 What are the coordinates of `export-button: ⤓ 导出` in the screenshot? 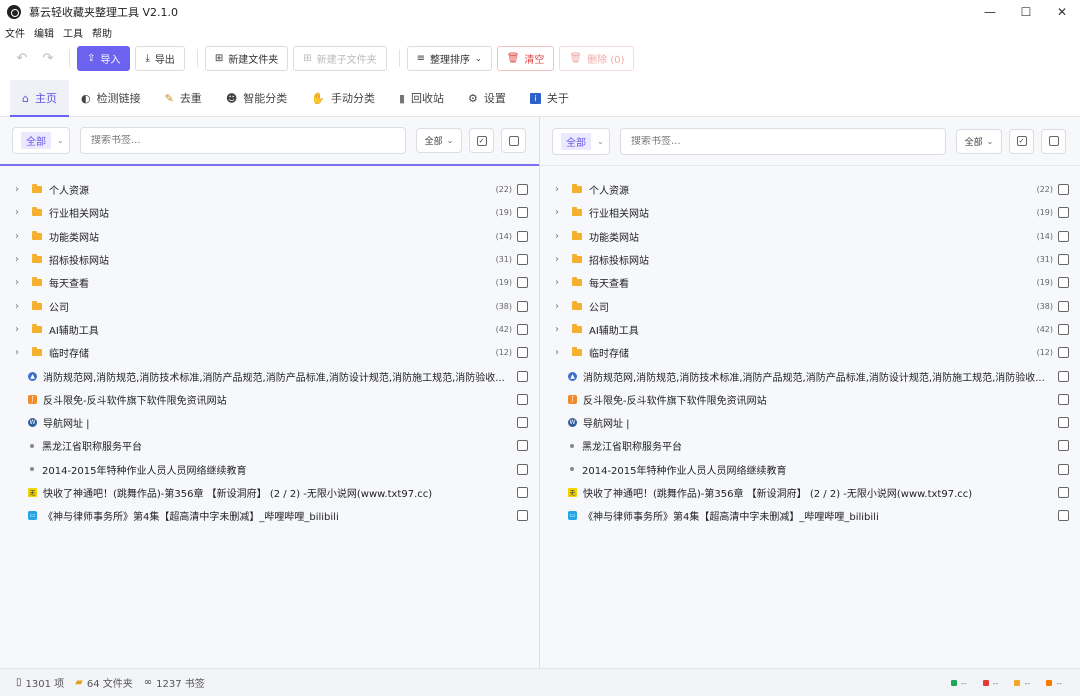 It's located at (160, 58).